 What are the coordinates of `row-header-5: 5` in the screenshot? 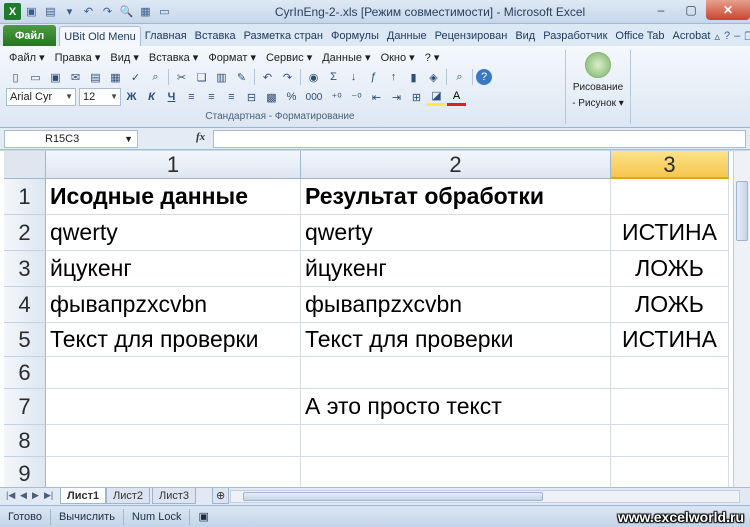 It's located at (25, 340).